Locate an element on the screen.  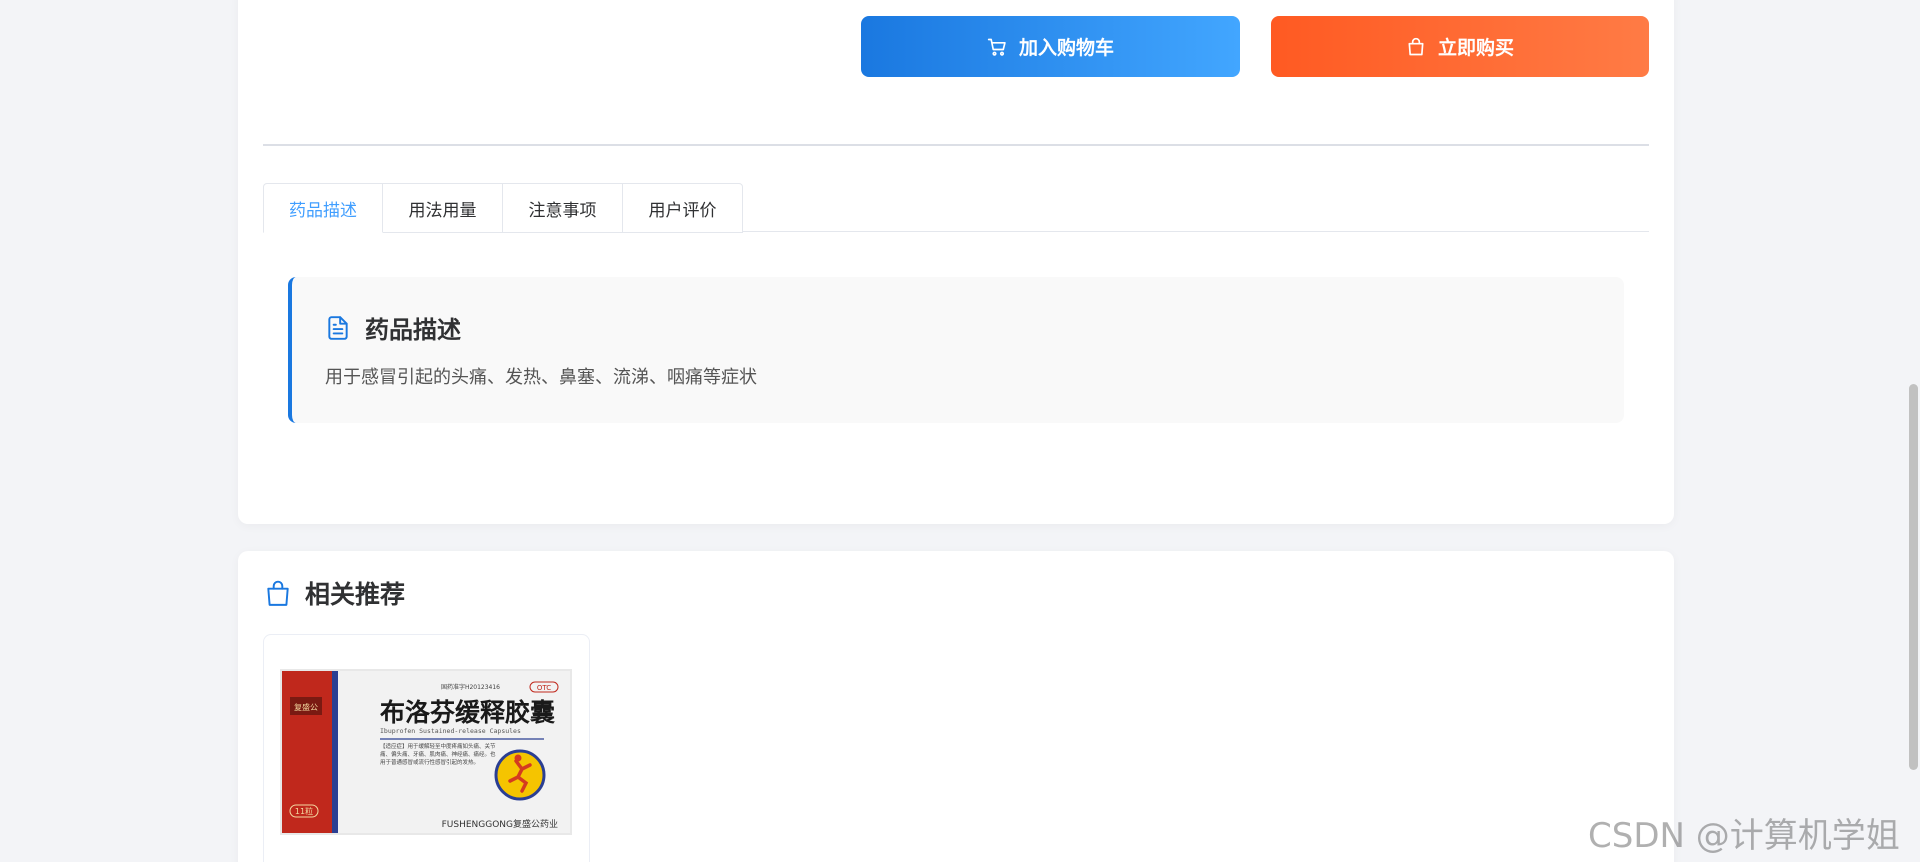
tab-reviews: 用户评价 is located at coordinates (683, 208).